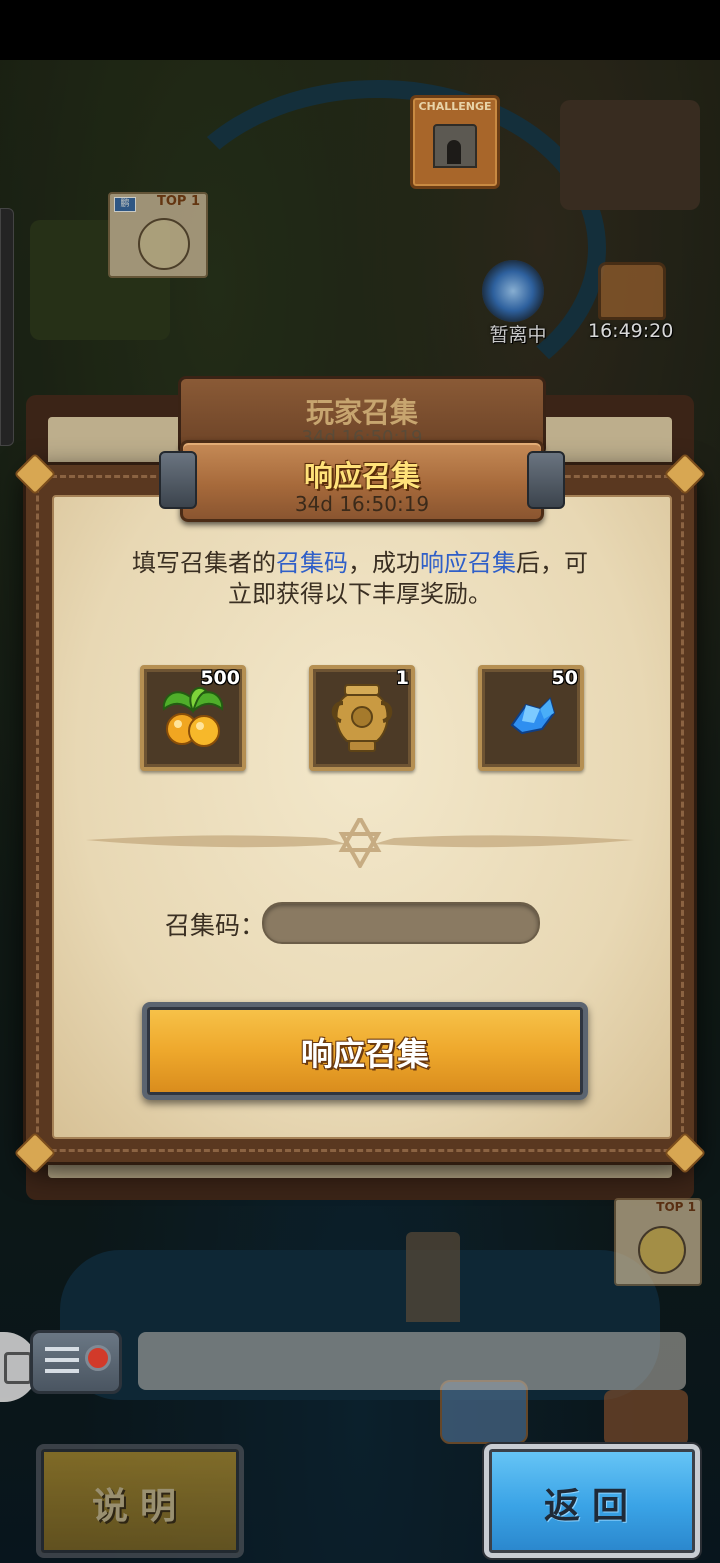  I want to click on toy-blocks-icon, so click(646, 1418).